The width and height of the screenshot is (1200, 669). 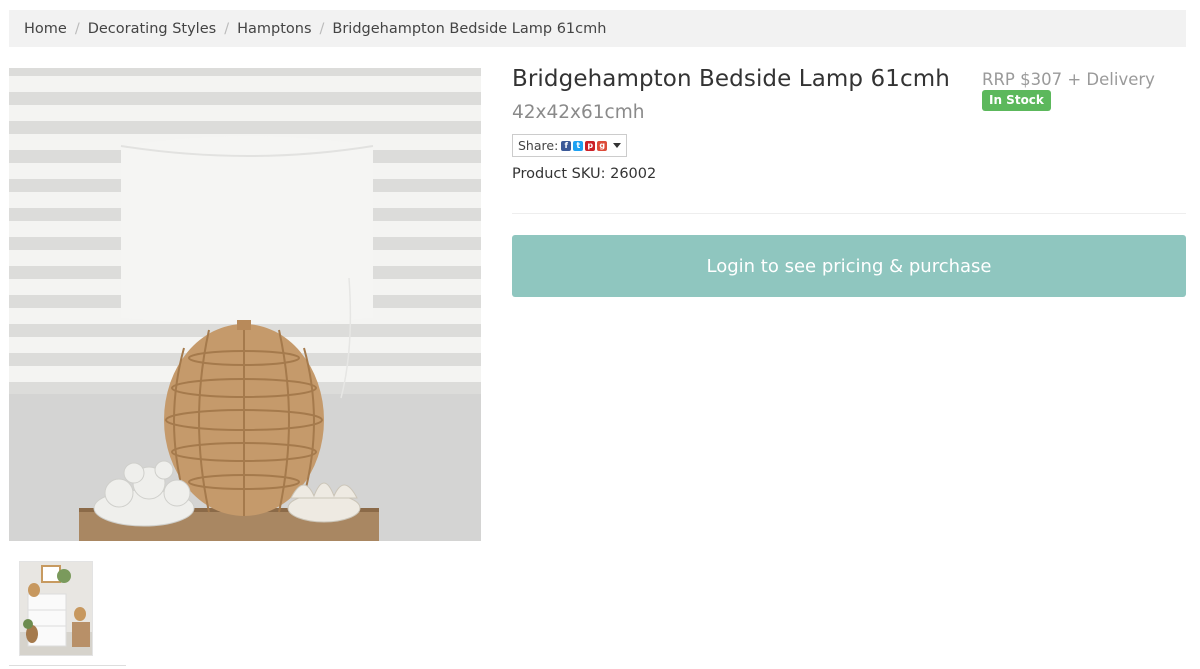 I want to click on product-sku: Product SKU: 26002, so click(x=584, y=174).